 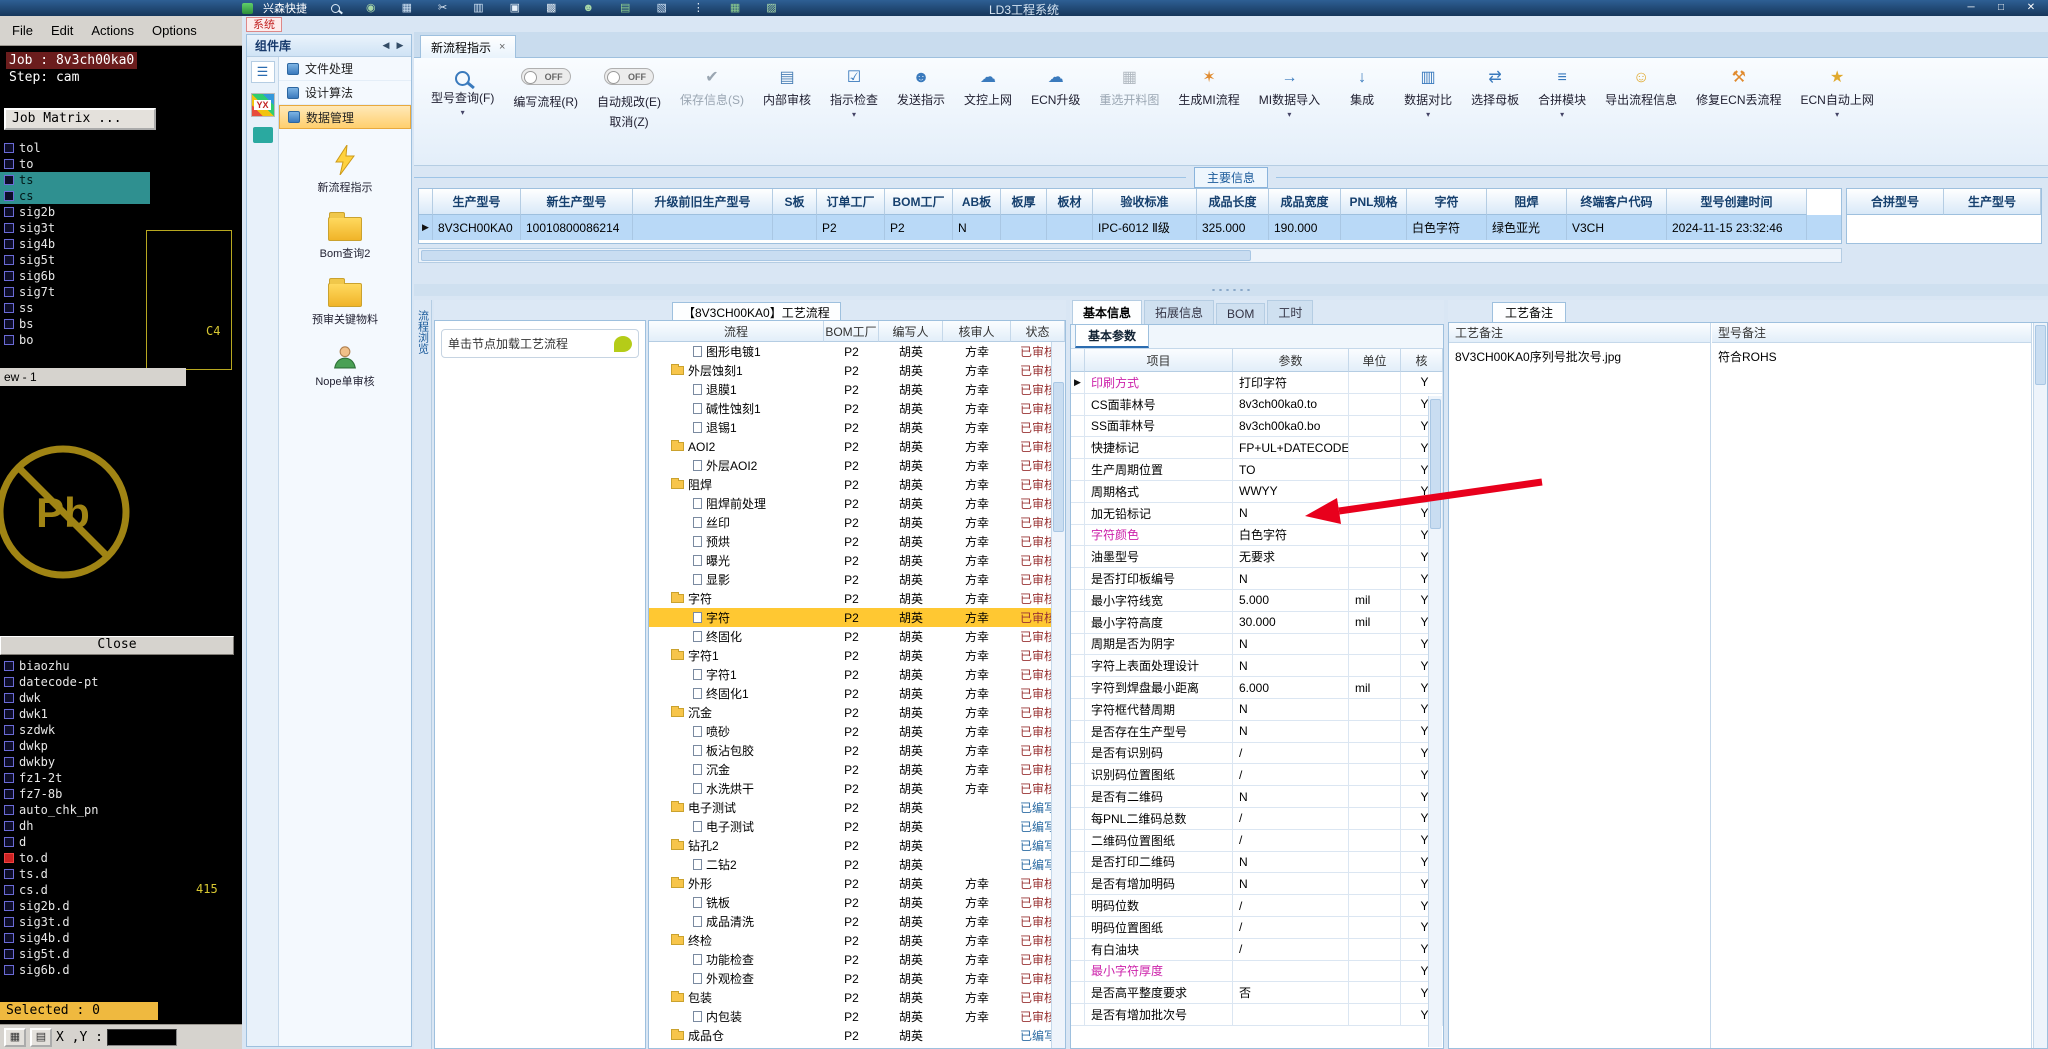 I want to click on layer-row: fz7-8b, so click(x=75, y=794).